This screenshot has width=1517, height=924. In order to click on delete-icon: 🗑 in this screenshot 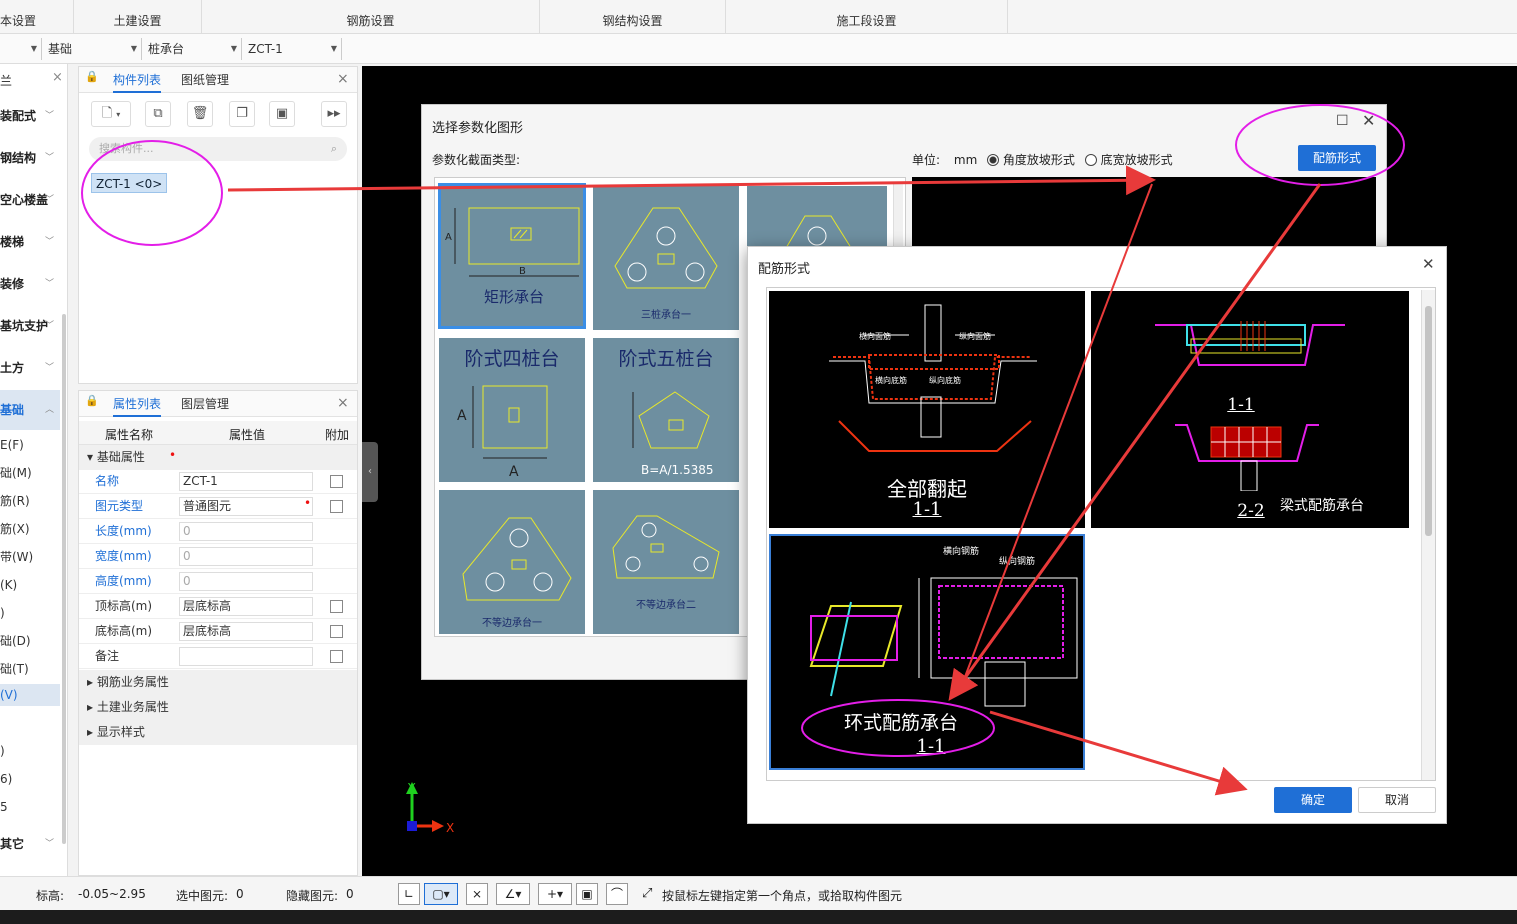, I will do `click(200, 114)`.